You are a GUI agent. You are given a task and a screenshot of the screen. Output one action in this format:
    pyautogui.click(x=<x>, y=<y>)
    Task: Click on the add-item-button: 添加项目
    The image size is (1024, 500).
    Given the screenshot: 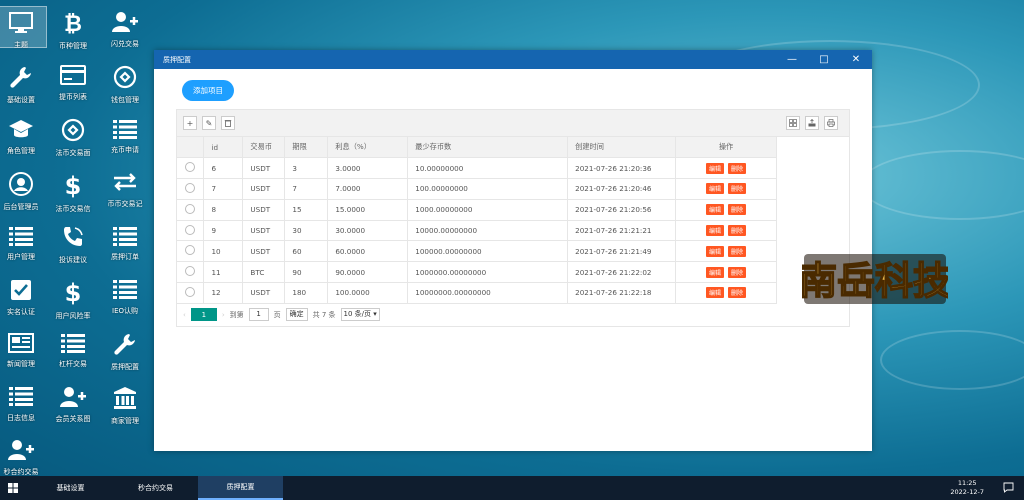 What is the action you would take?
    pyautogui.click(x=208, y=90)
    